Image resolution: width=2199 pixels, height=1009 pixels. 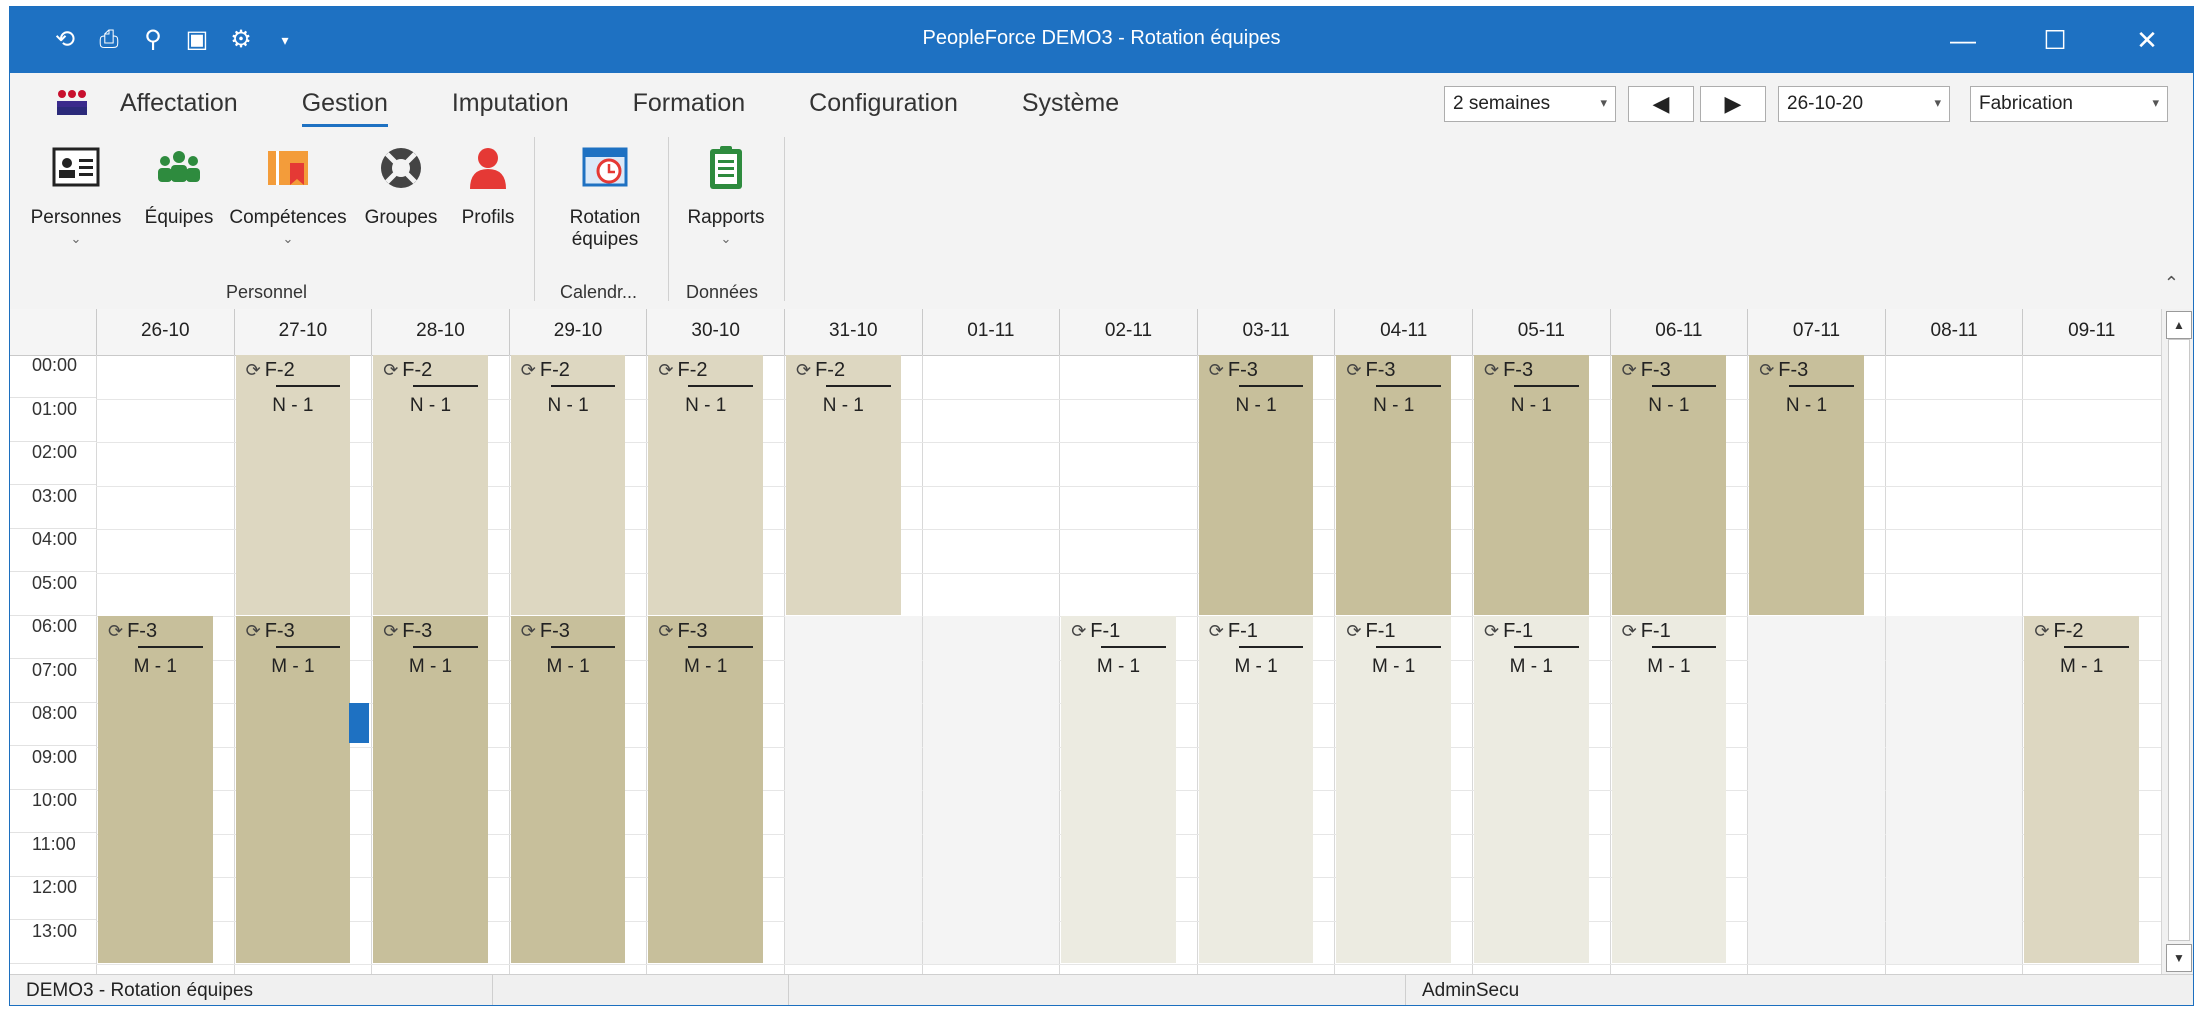 I want to click on group-label-personnel: Personnel, so click(x=267, y=292).